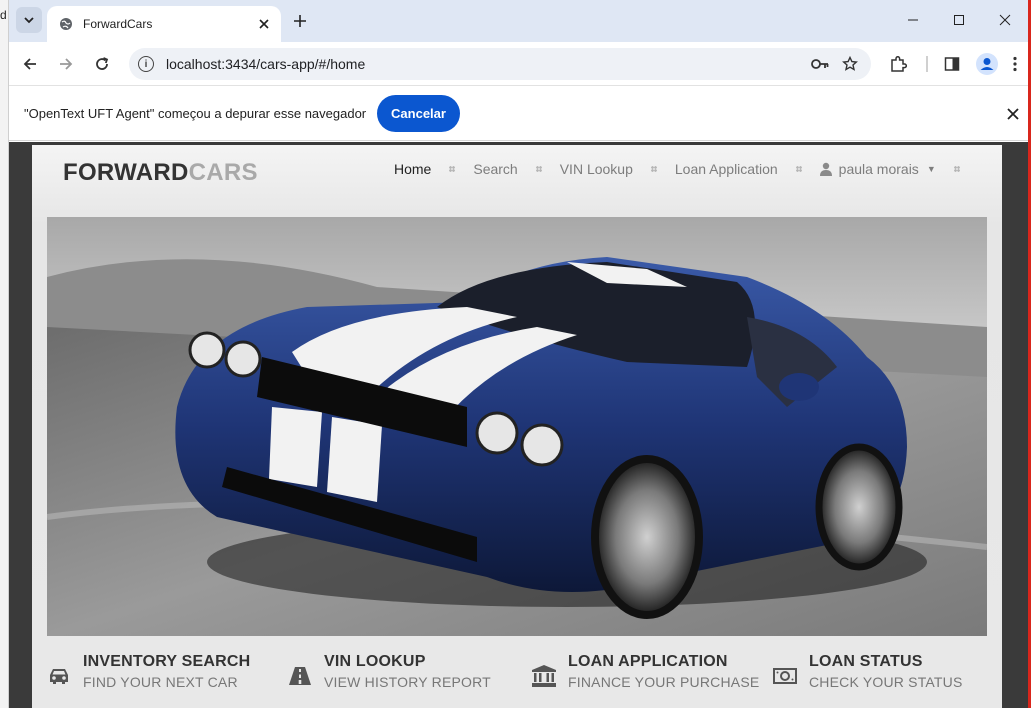 The height and width of the screenshot is (708, 1031). Describe the element at coordinates (886, 682) in the screenshot. I see `feature-subtitle: CHECK YOUR STATUS` at that location.